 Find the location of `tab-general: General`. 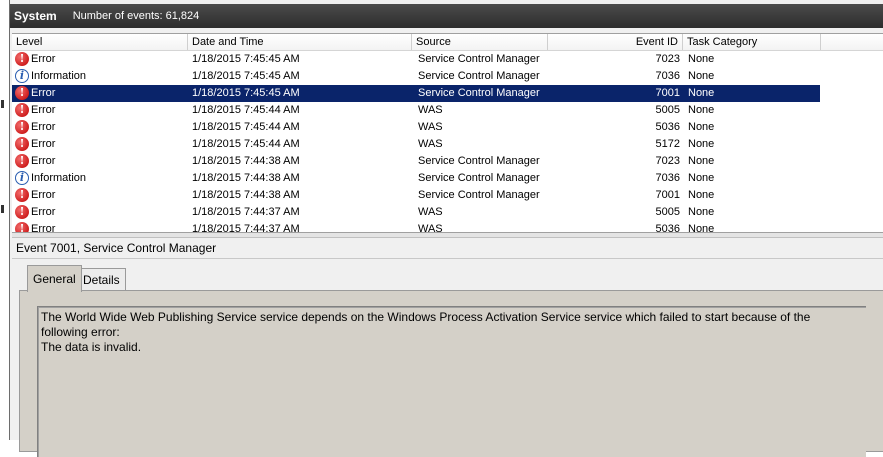

tab-general: General is located at coordinates (54, 278).